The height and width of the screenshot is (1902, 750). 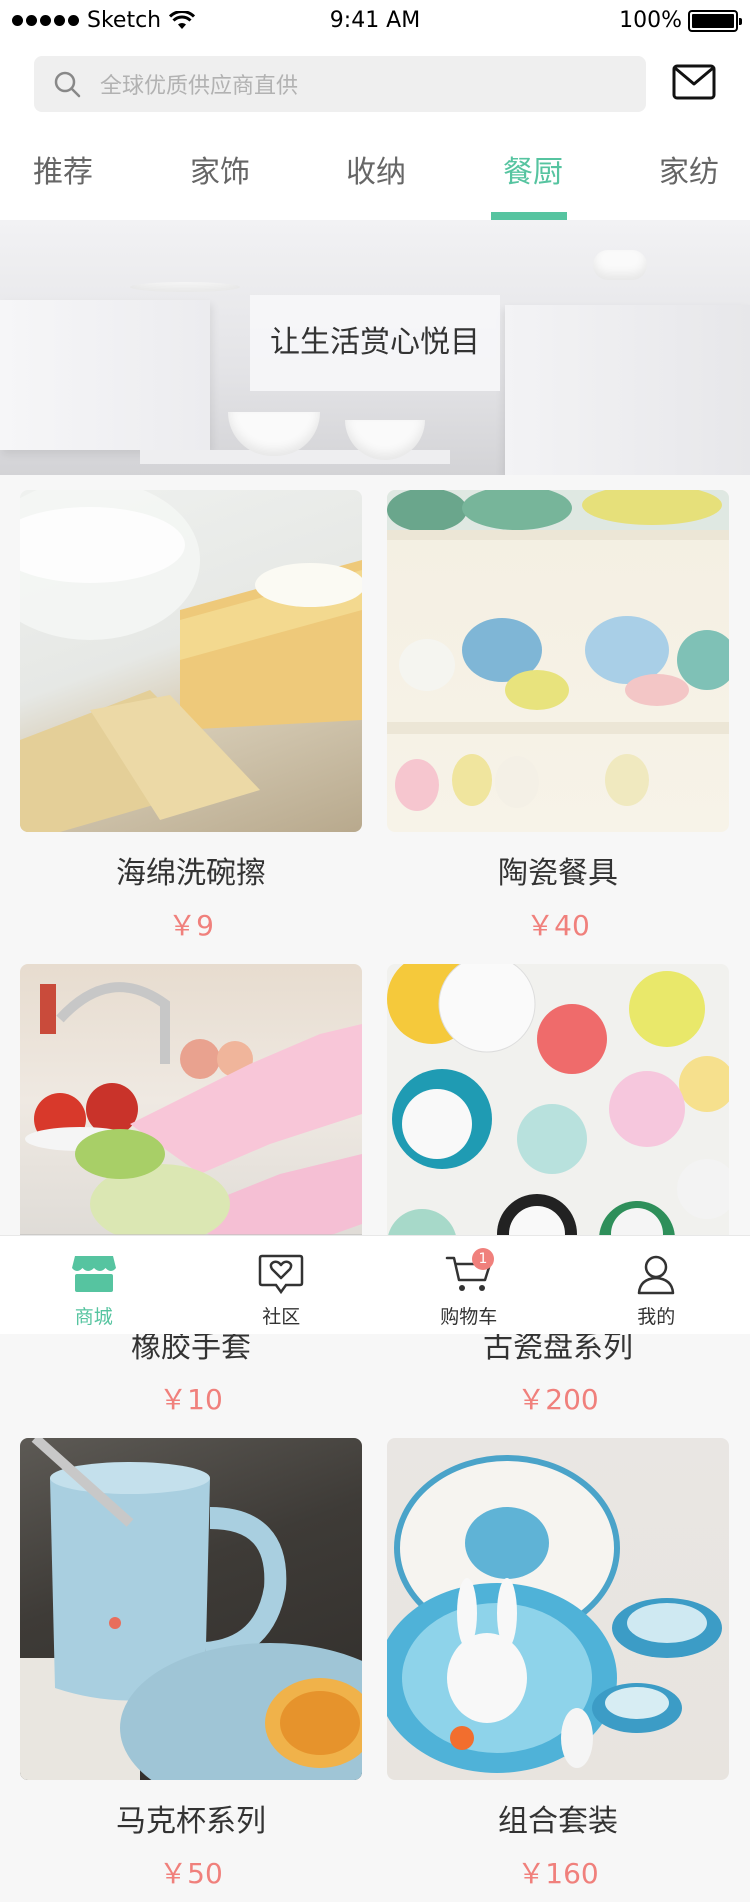 What do you see at coordinates (67, 84) in the screenshot?
I see `search-icon` at bounding box center [67, 84].